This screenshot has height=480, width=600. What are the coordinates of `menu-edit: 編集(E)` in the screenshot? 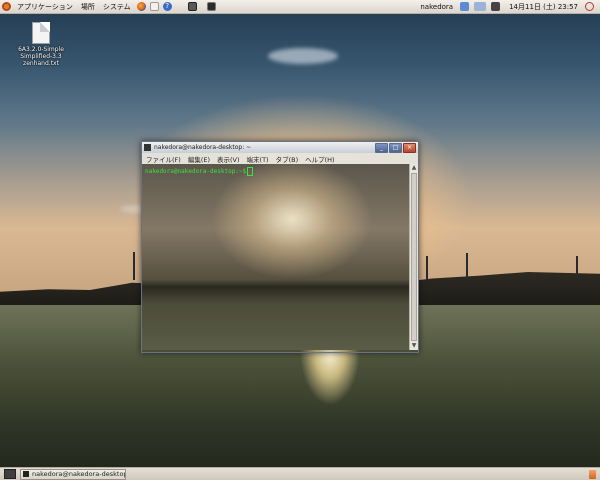 It's located at (199, 159).